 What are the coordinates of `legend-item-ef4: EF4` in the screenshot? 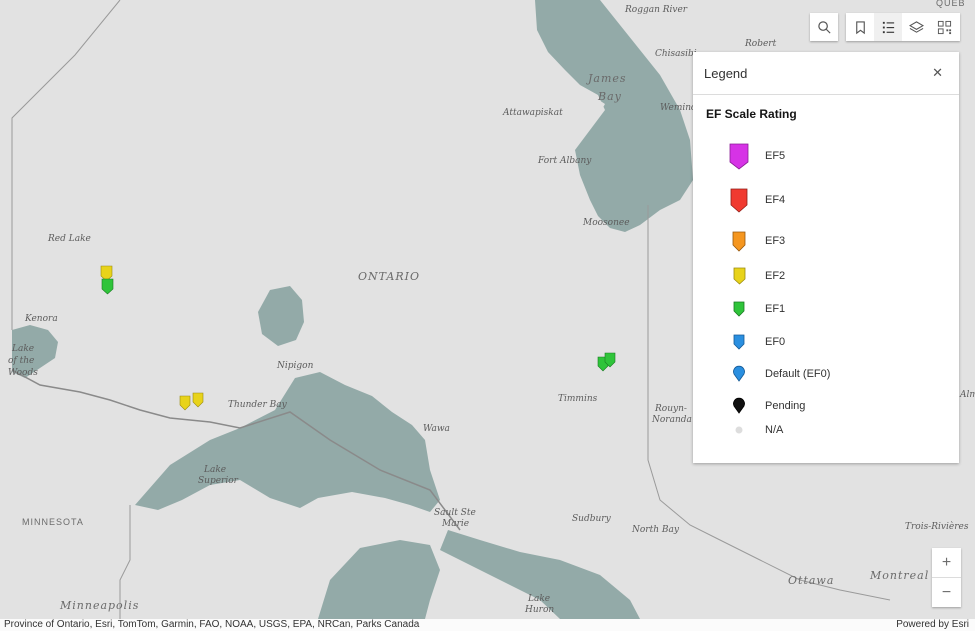 It's located at (756, 200).